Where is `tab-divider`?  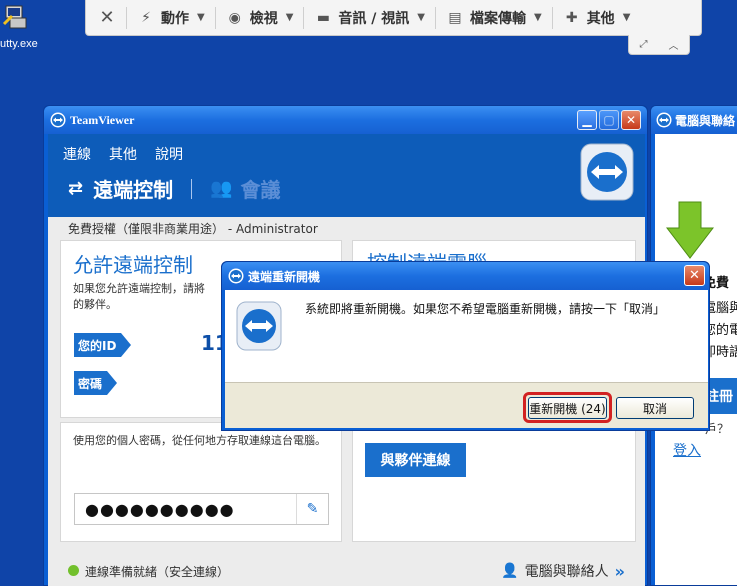 tab-divider is located at coordinates (192, 188).